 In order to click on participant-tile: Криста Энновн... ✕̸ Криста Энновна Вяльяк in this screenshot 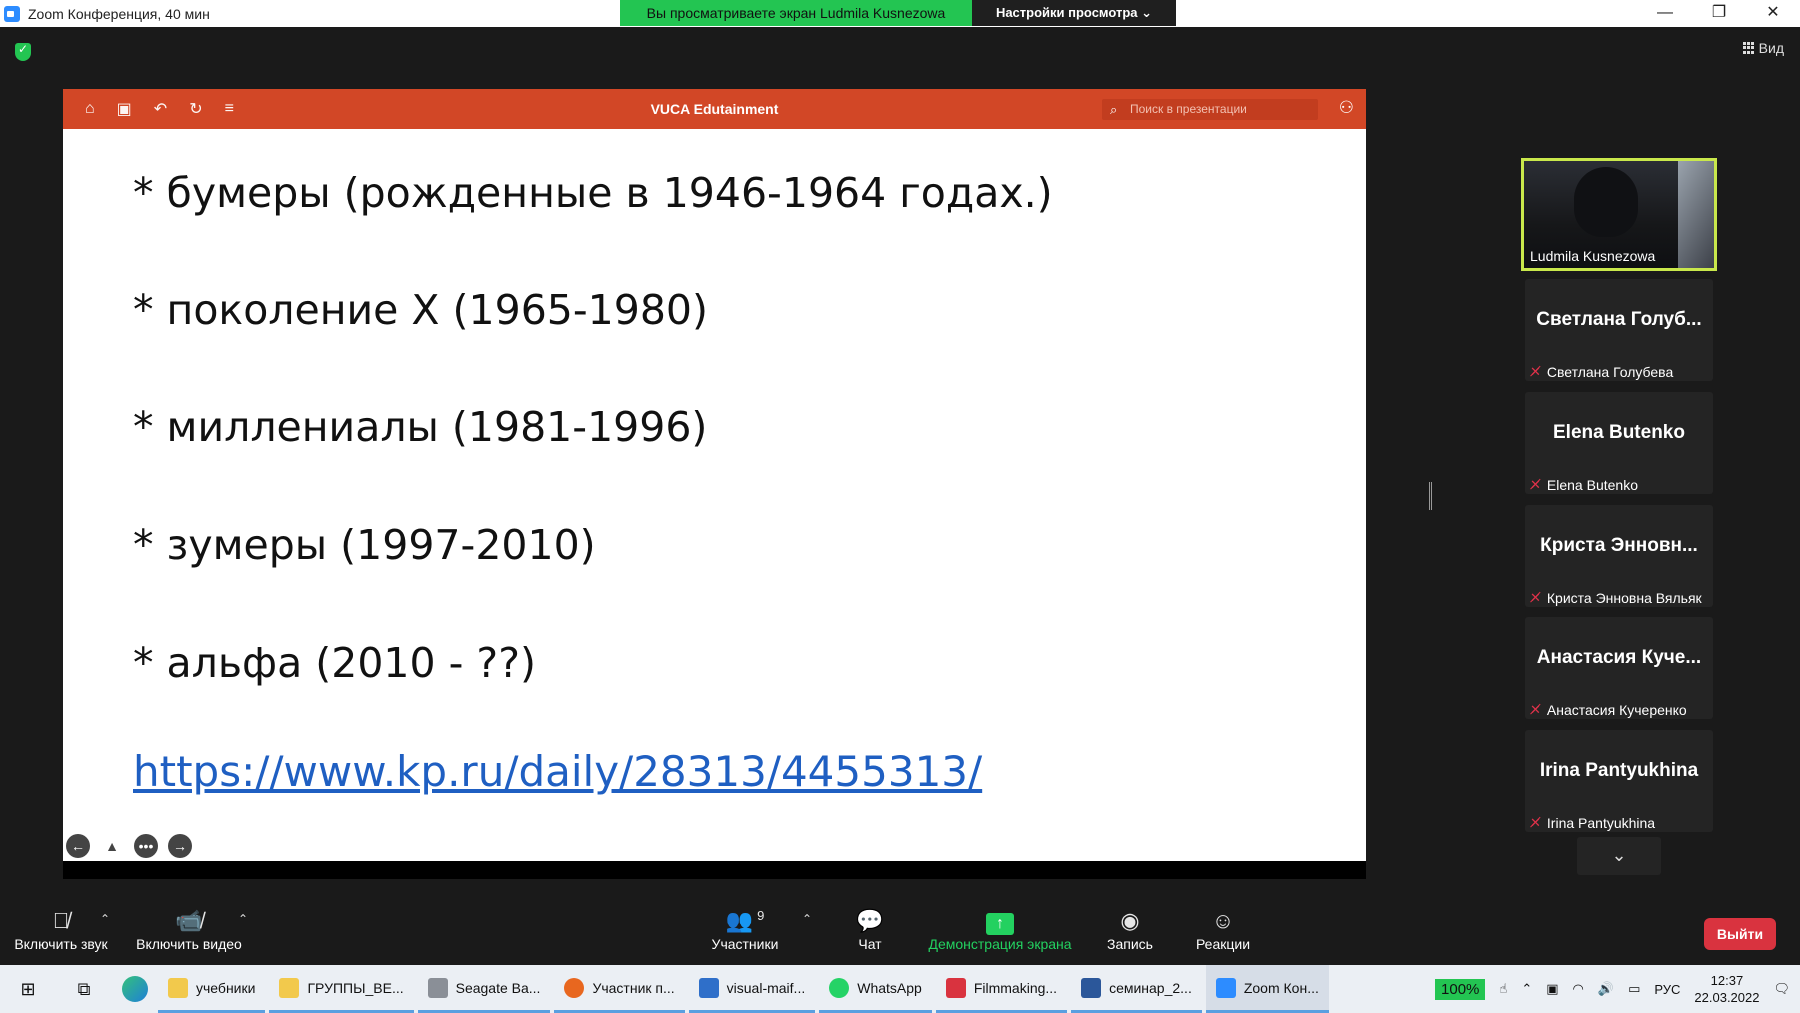, I will do `click(1619, 556)`.